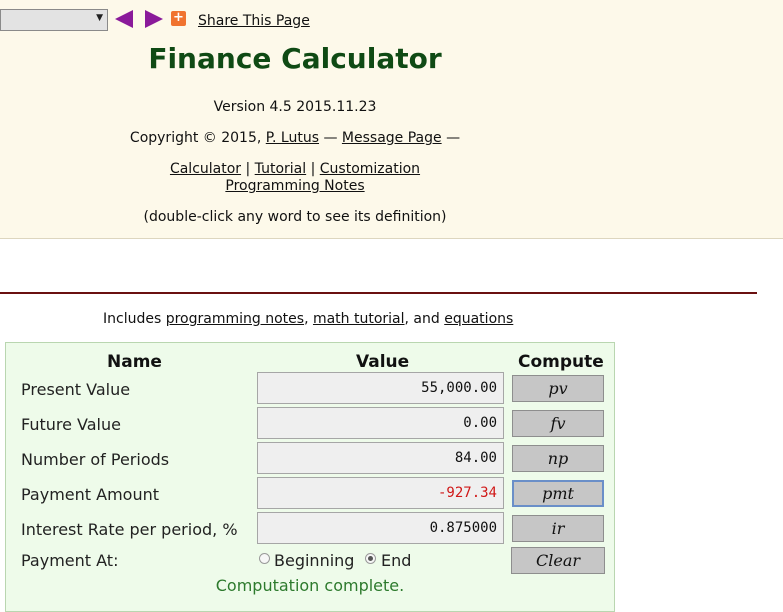  I want to click on tutorial-link: Tutorial, so click(280, 169).